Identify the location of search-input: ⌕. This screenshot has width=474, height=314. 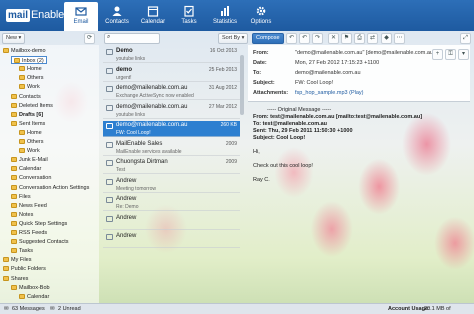
(132, 38).